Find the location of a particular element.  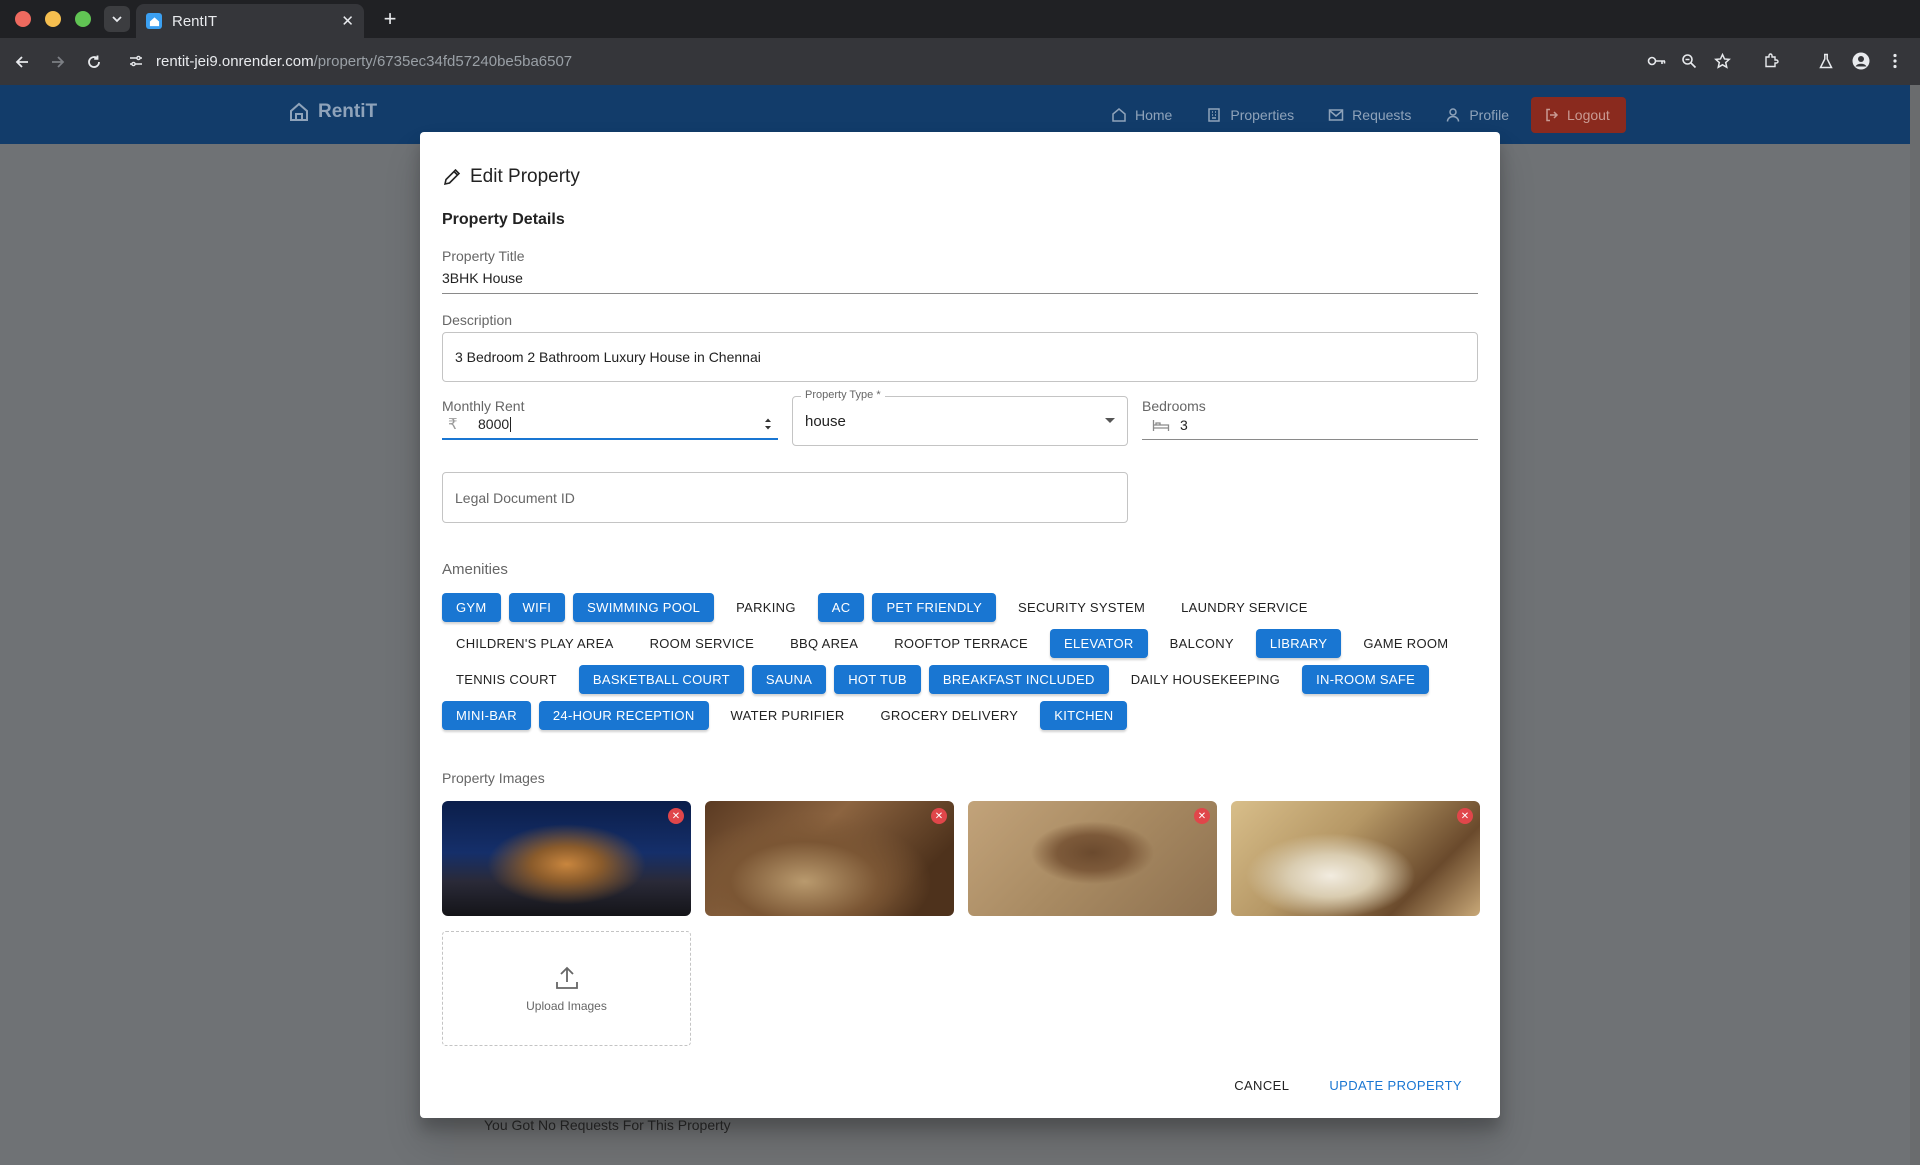

url-host: rentit-jei9.onrender.com is located at coordinates (235, 61).